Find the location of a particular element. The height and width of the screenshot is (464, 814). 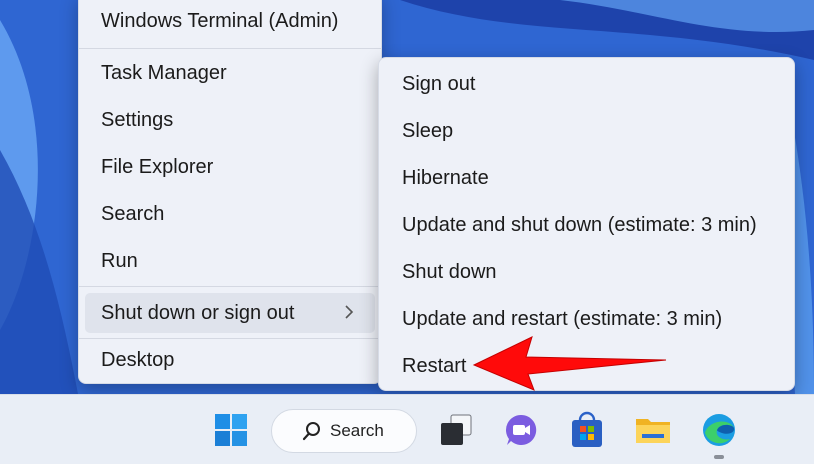

menu-item-shut-down-or-sign-out: Shut down or sign out is located at coordinates (230, 313).